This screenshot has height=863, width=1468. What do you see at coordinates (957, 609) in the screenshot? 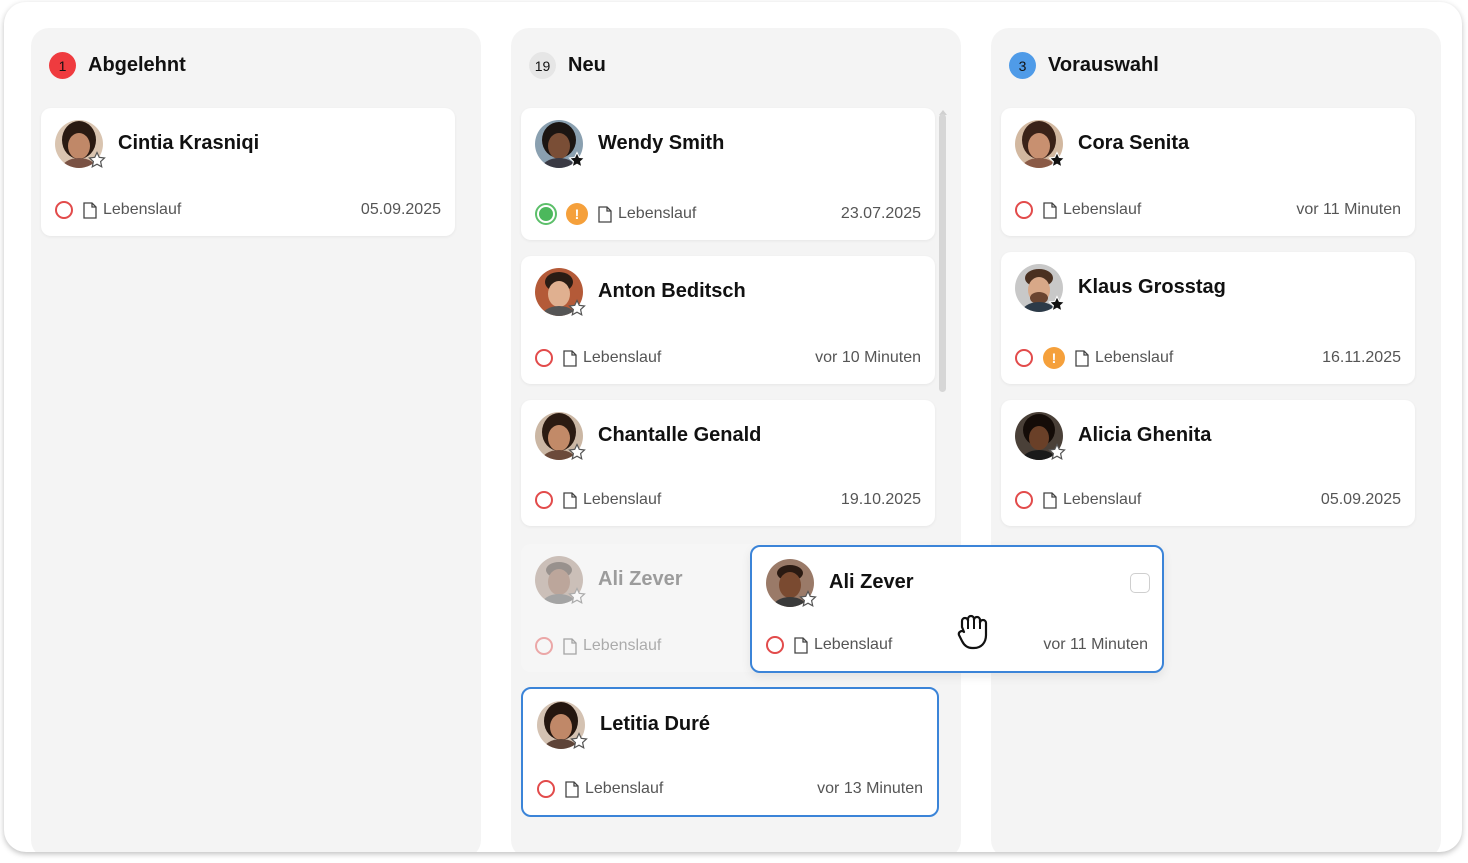
I see `dragging-candidate-card: Ali Zever Lebenslauf vor 11 Minuten` at bounding box center [957, 609].